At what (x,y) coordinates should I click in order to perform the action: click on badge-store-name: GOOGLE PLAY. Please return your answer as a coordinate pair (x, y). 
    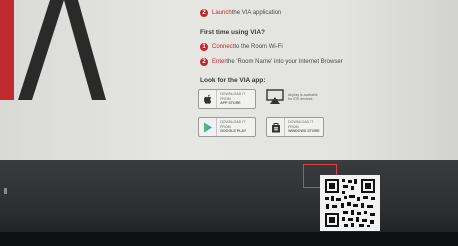
    Looking at the image, I should click on (233, 131).